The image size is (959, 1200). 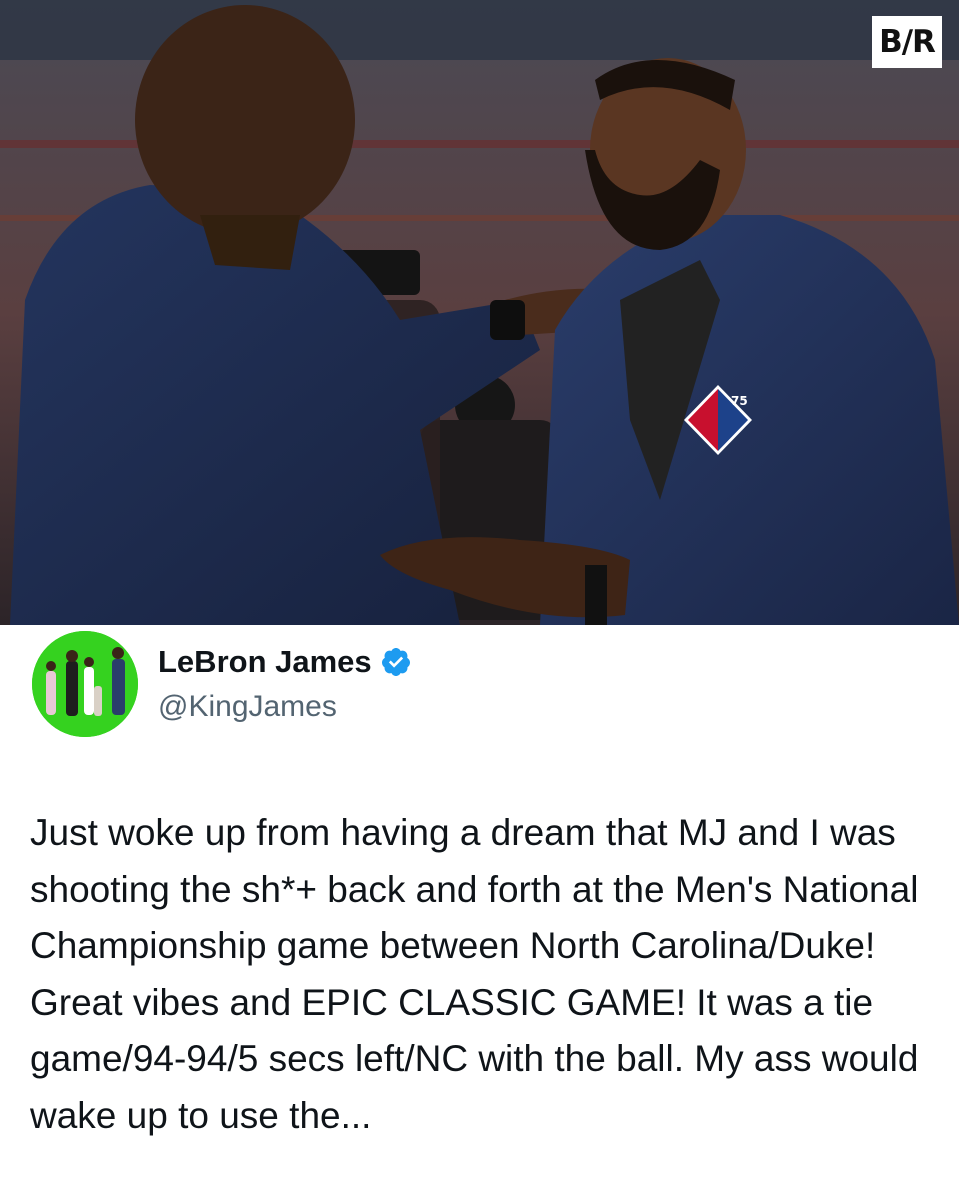 I want to click on svg-text: 75, so click(x=739, y=401).